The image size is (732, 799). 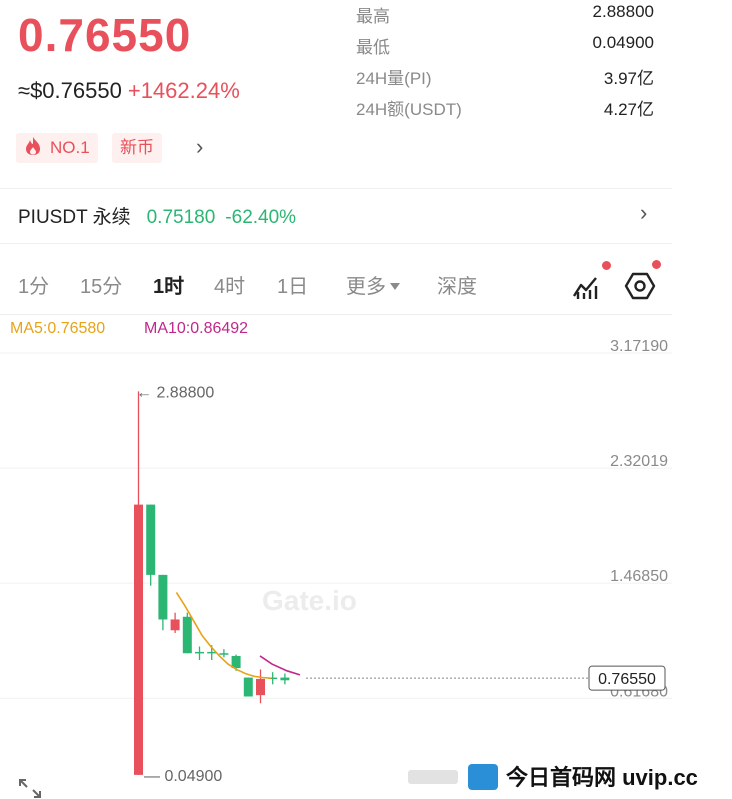 What do you see at coordinates (639, 576) in the screenshot?
I see `y-axis-tick-label: 1.46850` at bounding box center [639, 576].